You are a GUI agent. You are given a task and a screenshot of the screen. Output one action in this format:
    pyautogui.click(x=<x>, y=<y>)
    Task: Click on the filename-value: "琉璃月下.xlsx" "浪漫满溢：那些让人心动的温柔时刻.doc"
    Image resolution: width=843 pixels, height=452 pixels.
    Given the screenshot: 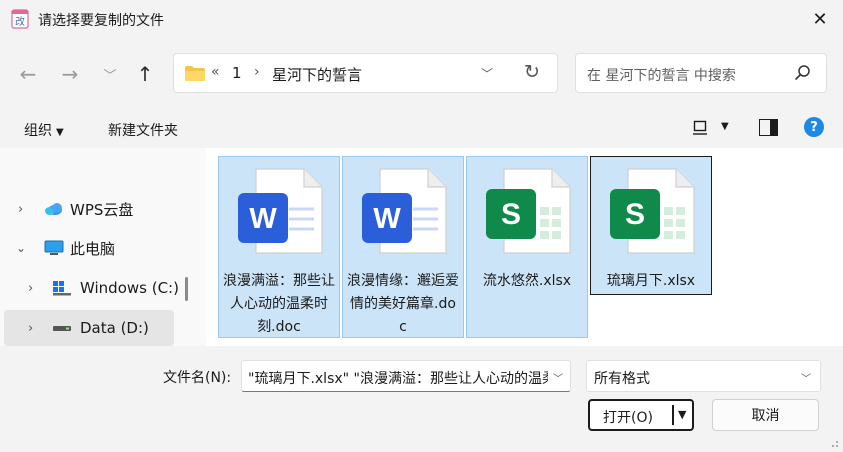 What is the action you would take?
    pyautogui.click(x=398, y=378)
    